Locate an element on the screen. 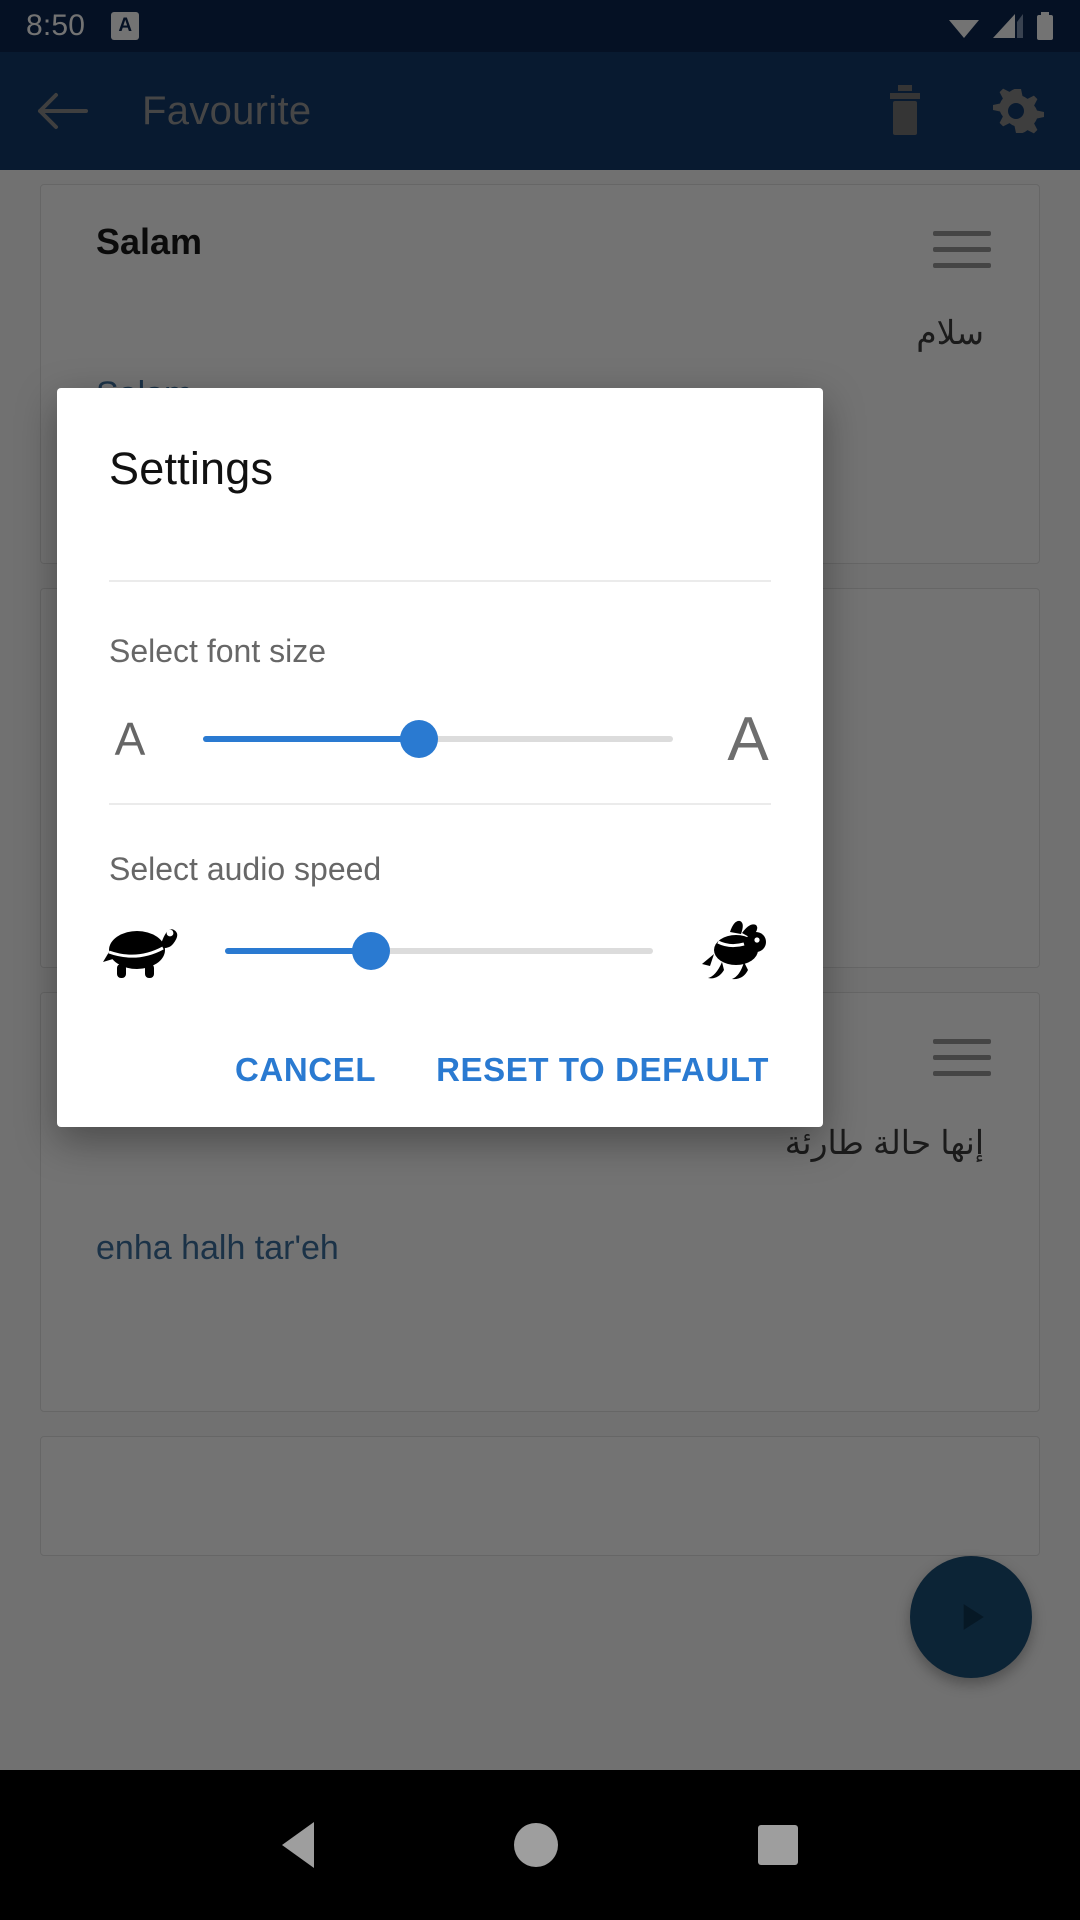 The width and height of the screenshot is (1080, 1920). cancel-button: CANCEL is located at coordinates (305, 1070).